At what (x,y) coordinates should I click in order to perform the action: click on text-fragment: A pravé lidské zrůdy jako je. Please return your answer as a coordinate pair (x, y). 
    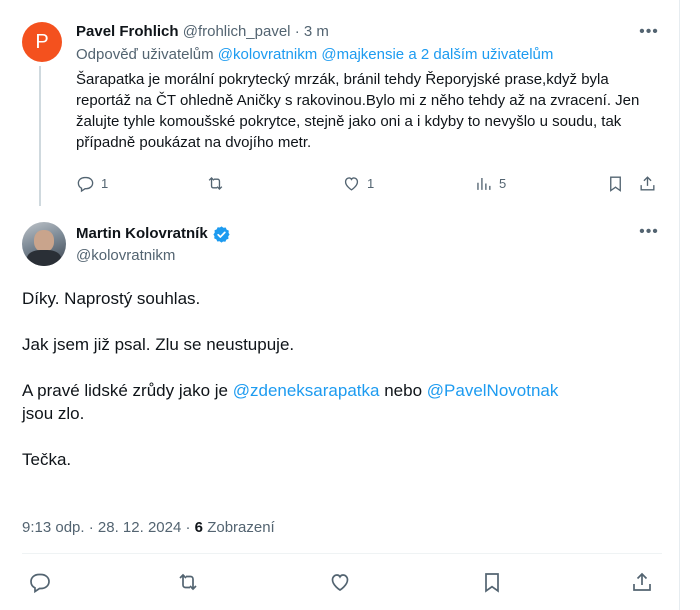
    Looking at the image, I should click on (125, 390).